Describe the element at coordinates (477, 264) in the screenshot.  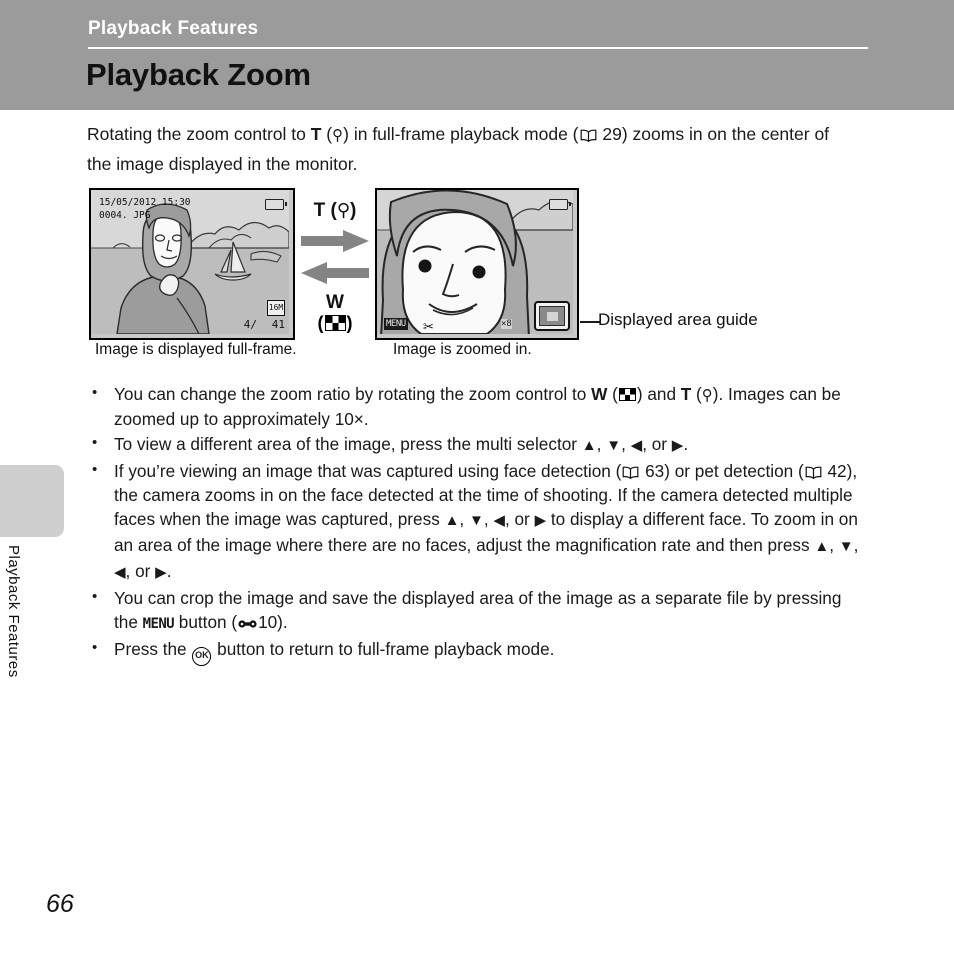
I see `lcd-zoomed-preview: MENU ✂ ×8` at that location.